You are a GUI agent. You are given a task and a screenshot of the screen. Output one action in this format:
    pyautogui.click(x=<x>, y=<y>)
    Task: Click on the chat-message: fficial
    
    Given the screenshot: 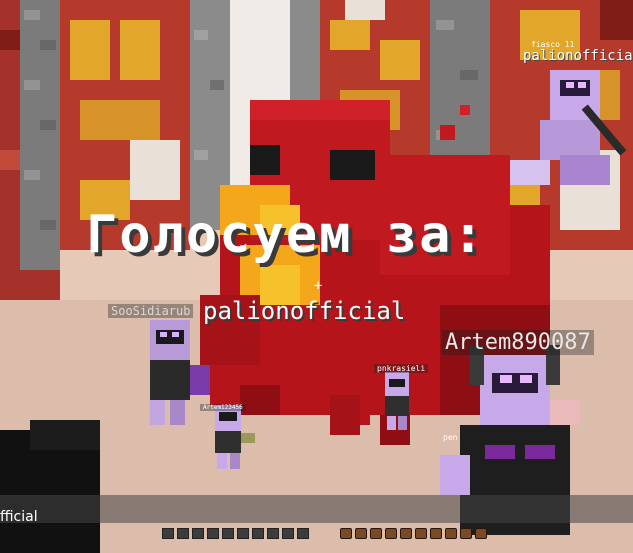 What is the action you would take?
    pyautogui.click(x=19, y=517)
    